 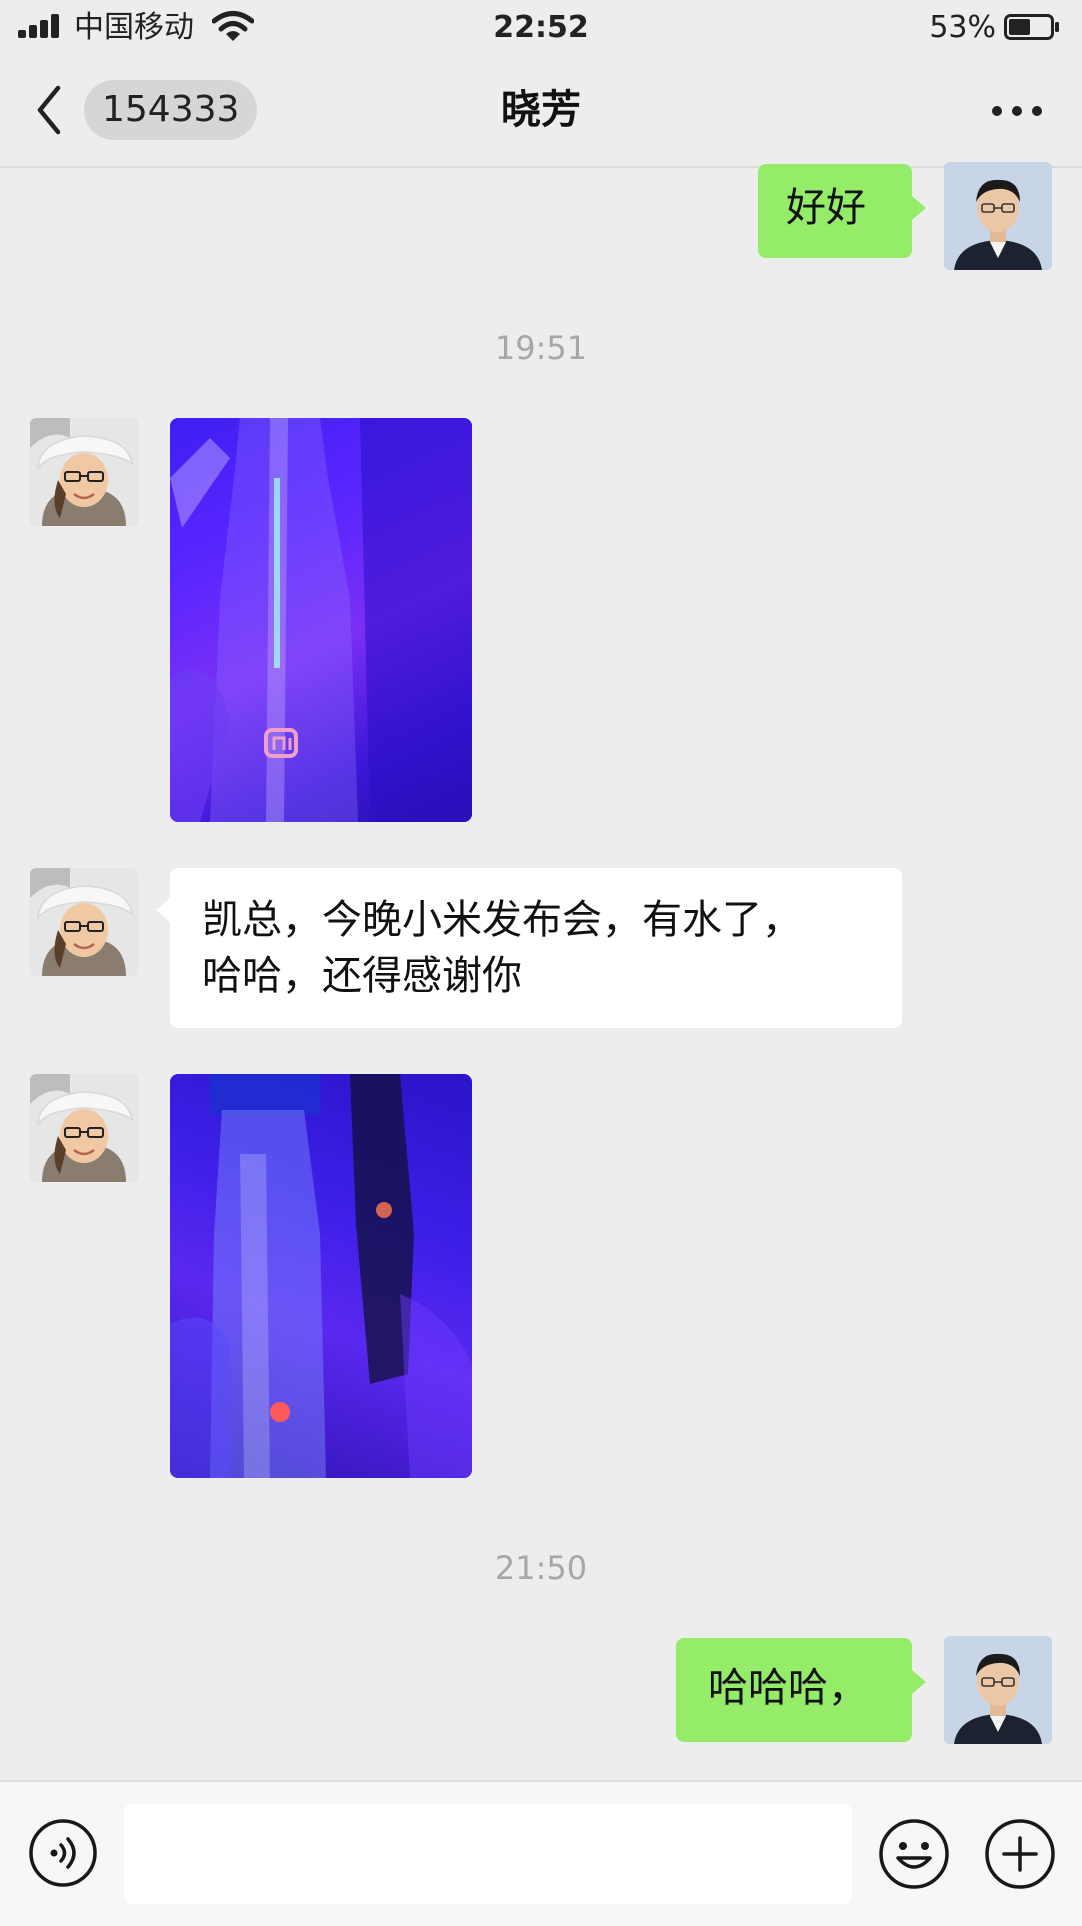 I want to click on input-bar, so click(x=541, y=1853).